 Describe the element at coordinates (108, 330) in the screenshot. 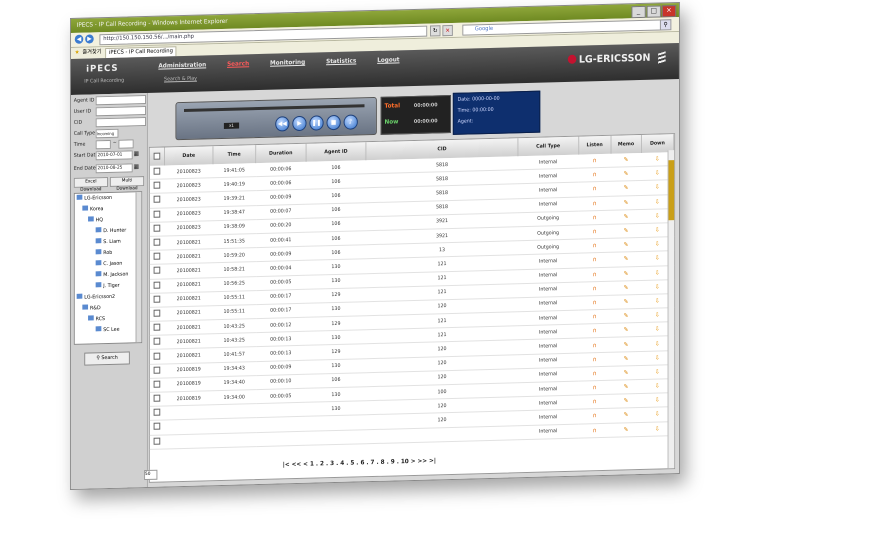

I see `tree-node: SC Lee` at that location.